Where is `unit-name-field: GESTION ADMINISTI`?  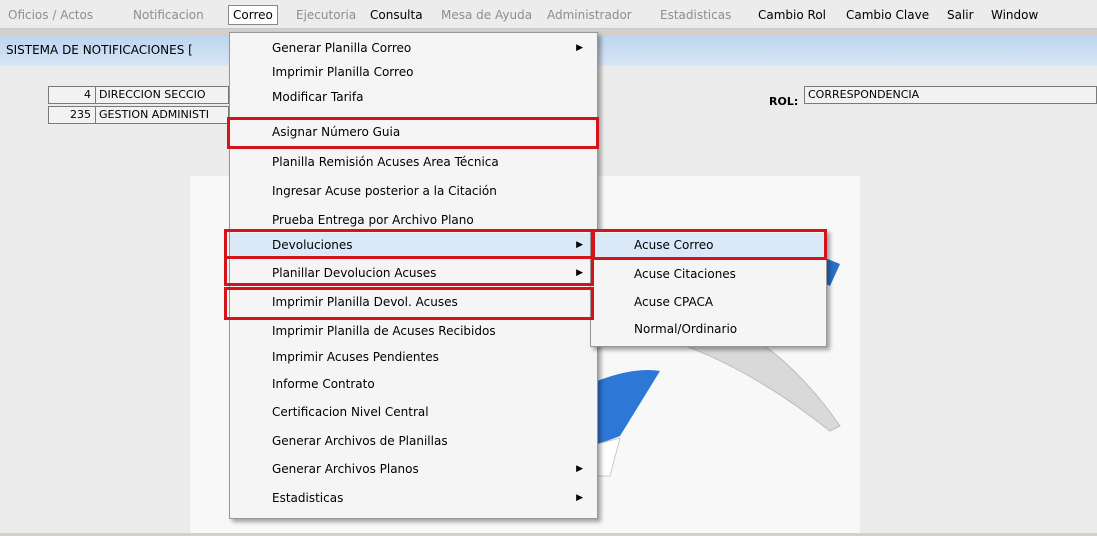 unit-name-field: GESTION ADMINISTI is located at coordinates (162, 115).